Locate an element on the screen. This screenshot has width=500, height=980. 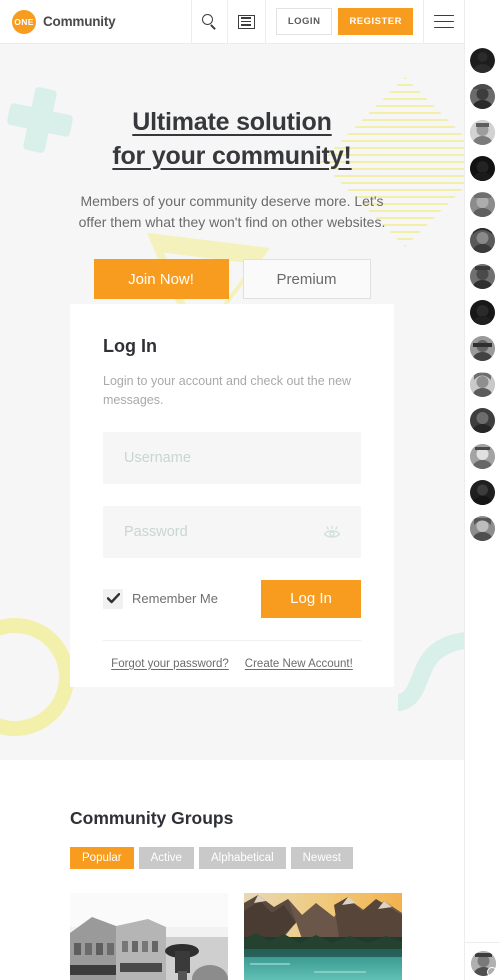
username-field is located at coordinates (232, 457).